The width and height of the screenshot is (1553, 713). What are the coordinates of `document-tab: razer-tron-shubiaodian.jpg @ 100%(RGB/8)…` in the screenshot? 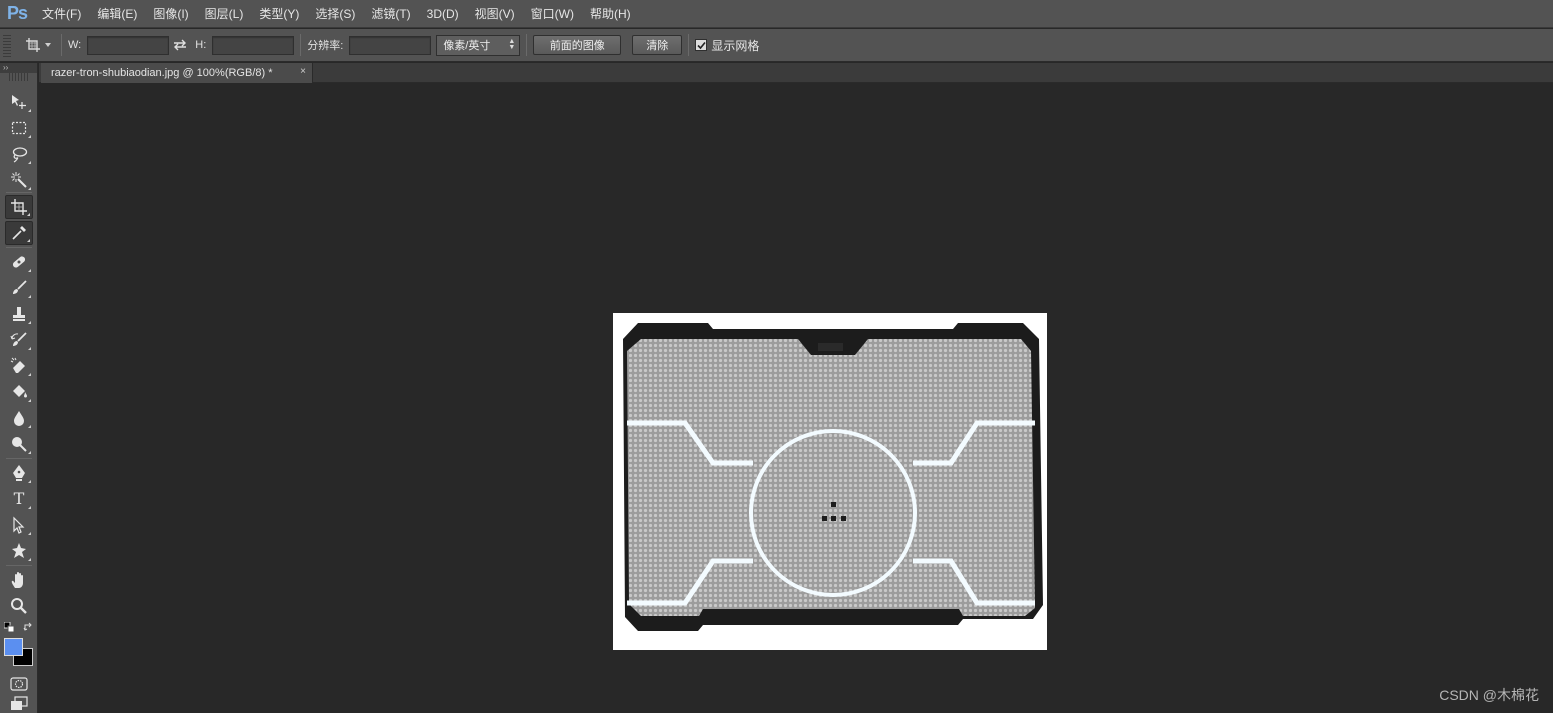 It's located at (177, 73).